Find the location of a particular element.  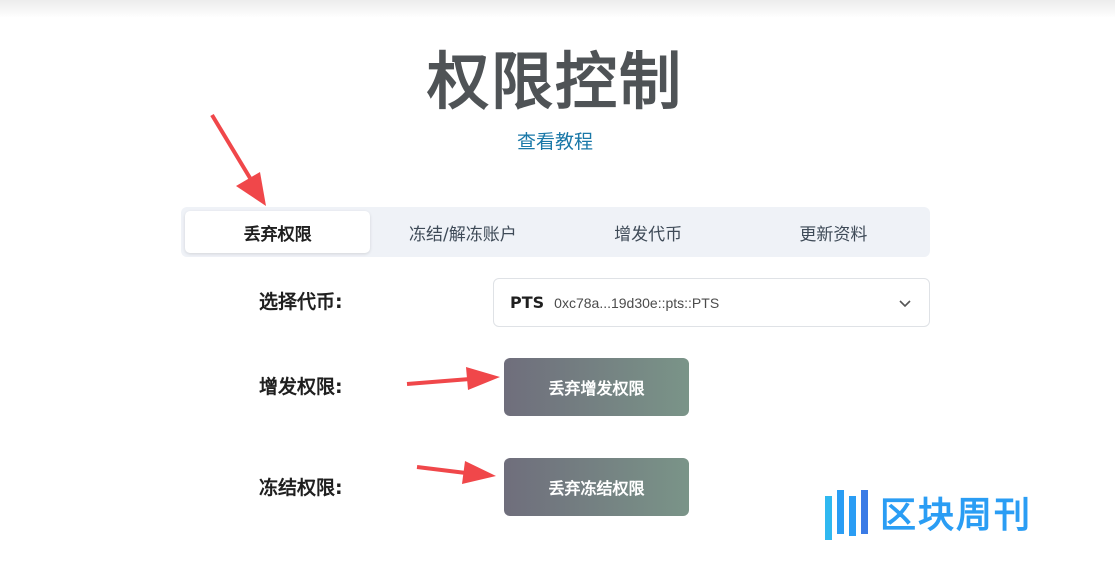

top-shadow is located at coordinates (557, 9).